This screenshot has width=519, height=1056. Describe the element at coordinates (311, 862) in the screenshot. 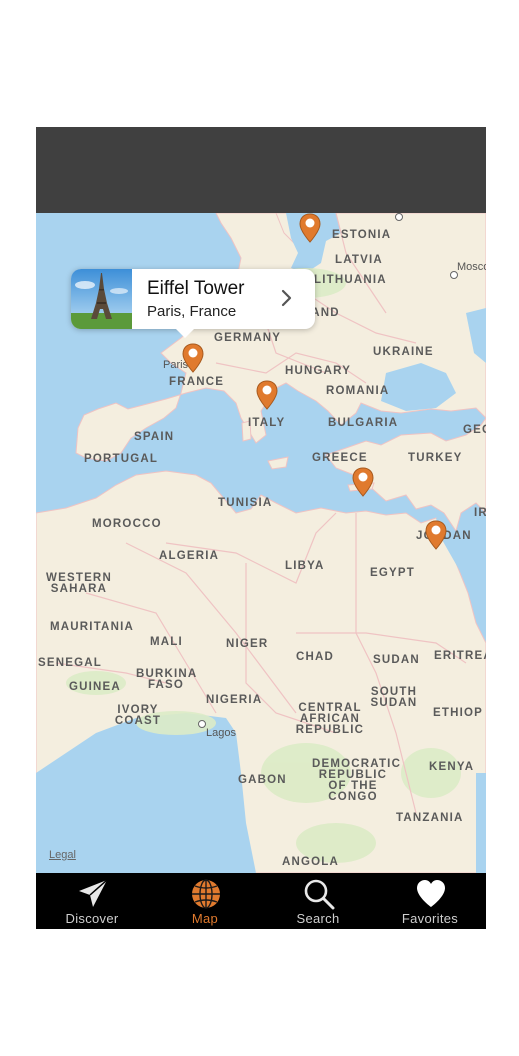

I see `label-angola: ANGOLA` at that location.